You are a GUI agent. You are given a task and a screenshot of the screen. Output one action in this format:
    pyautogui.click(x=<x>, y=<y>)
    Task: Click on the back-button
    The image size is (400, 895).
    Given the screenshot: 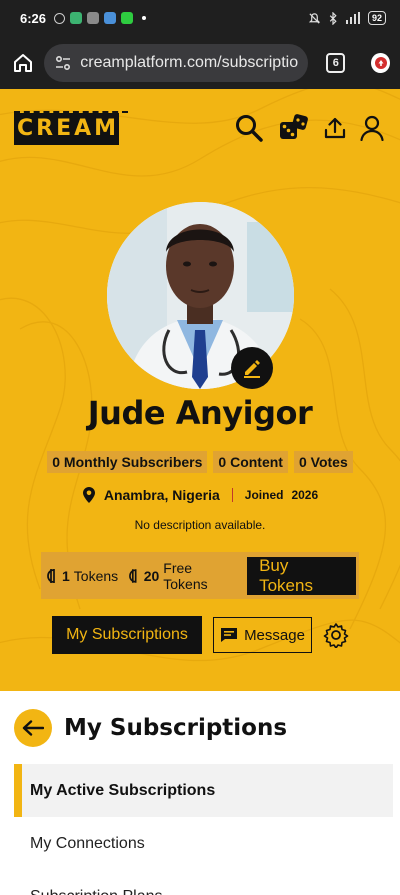 What is the action you would take?
    pyautogui.click(x=33, y=728)
    